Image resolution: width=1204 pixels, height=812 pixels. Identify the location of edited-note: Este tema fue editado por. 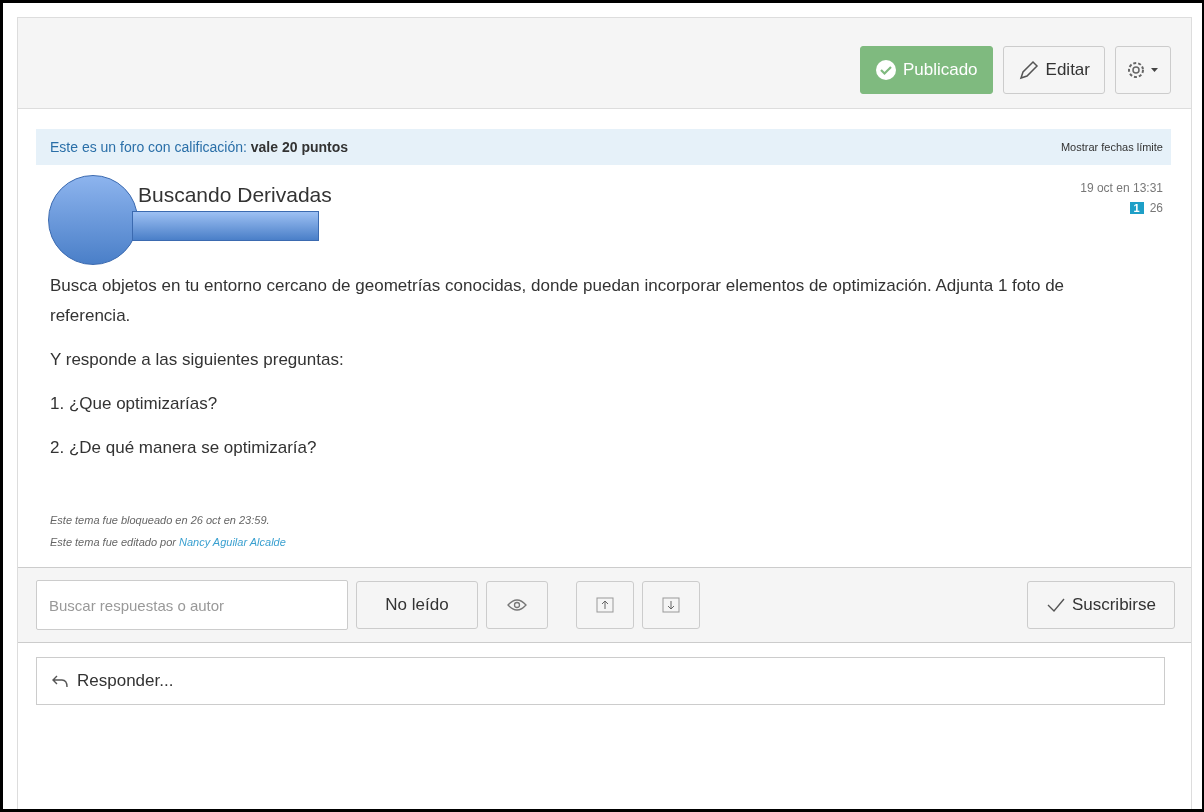
(113, 542).